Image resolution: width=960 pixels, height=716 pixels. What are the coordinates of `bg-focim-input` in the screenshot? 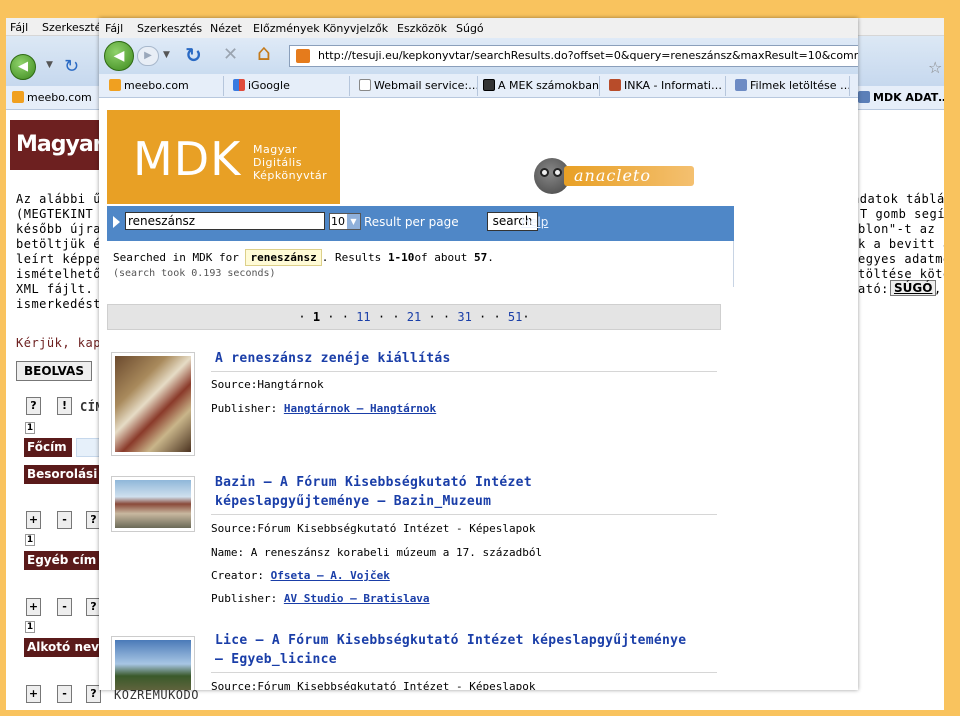 It's located at (88, 447).